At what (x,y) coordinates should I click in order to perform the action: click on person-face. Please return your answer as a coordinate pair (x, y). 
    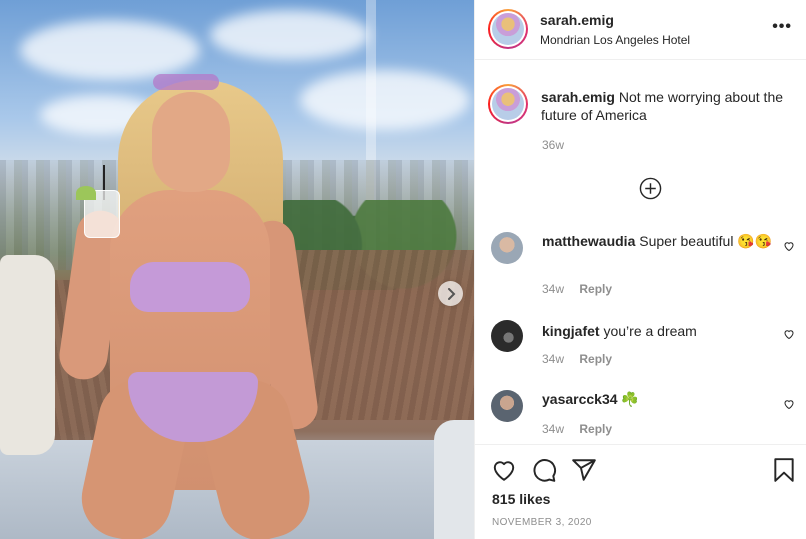
    Looking at the image, I should click on (191, 142).